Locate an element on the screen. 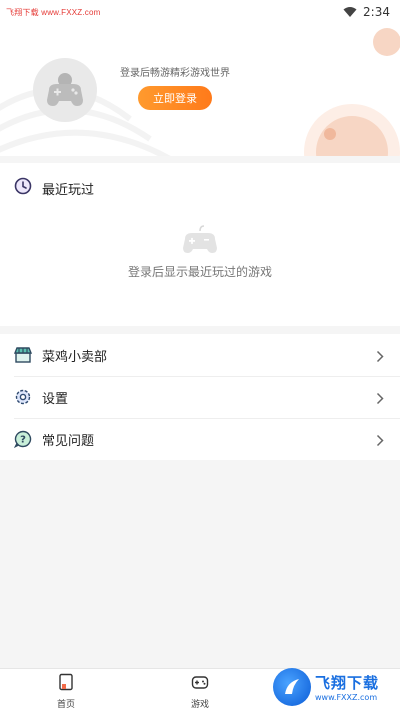  watermark-logo-icon is located at coordinates (292, 687).